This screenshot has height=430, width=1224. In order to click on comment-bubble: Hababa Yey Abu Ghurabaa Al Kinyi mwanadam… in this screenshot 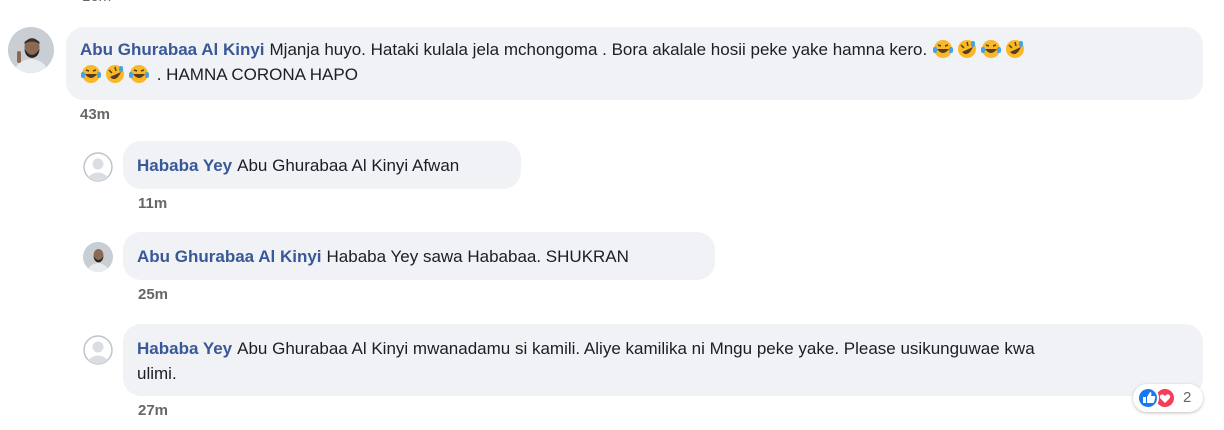, I will do `click(663, 360)`.